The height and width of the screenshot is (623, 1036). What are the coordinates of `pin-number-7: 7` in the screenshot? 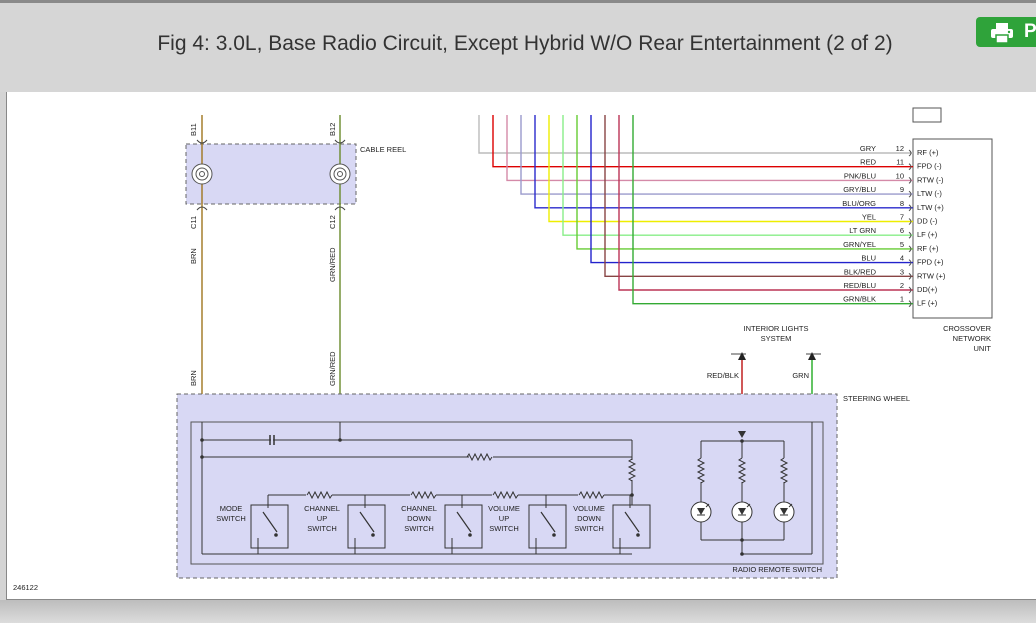 It's located at (902, 217).